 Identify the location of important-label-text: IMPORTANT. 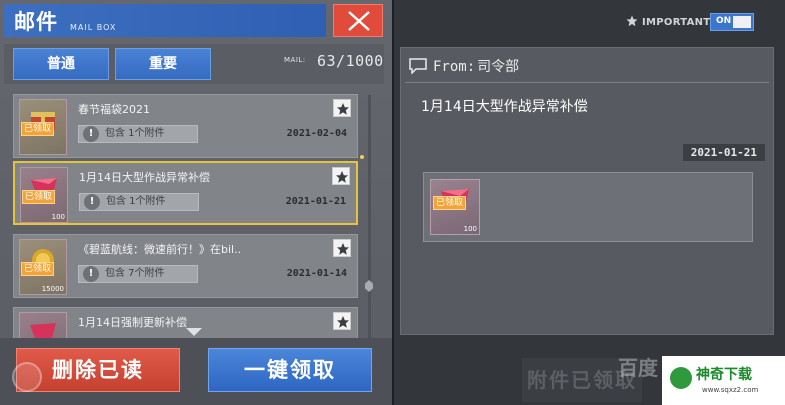
(676, 22).